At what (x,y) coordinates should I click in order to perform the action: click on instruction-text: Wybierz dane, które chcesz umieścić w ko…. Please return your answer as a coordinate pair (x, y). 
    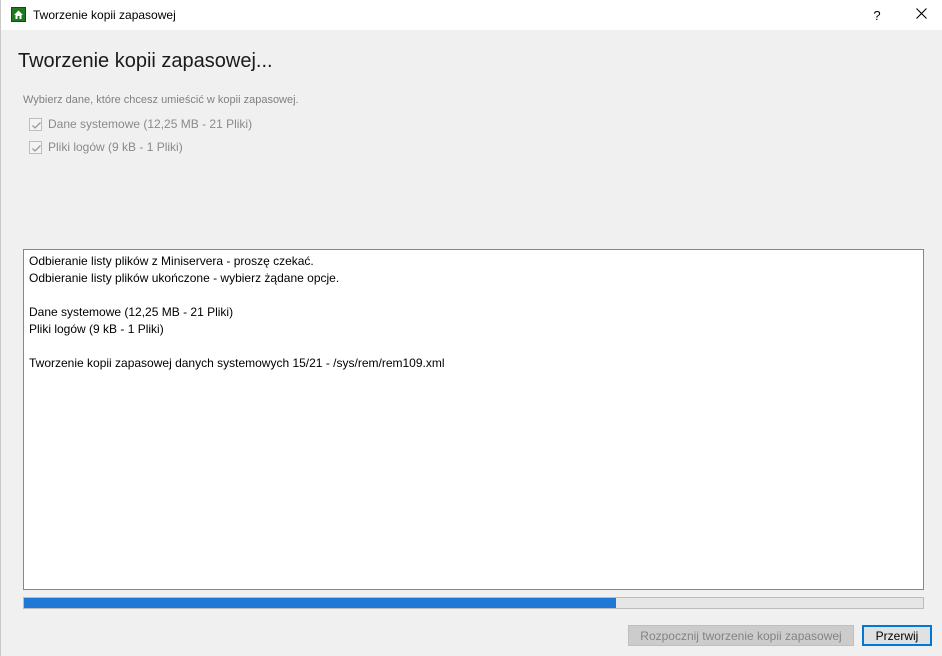
    Looking at the image, I should click on (161, 100).